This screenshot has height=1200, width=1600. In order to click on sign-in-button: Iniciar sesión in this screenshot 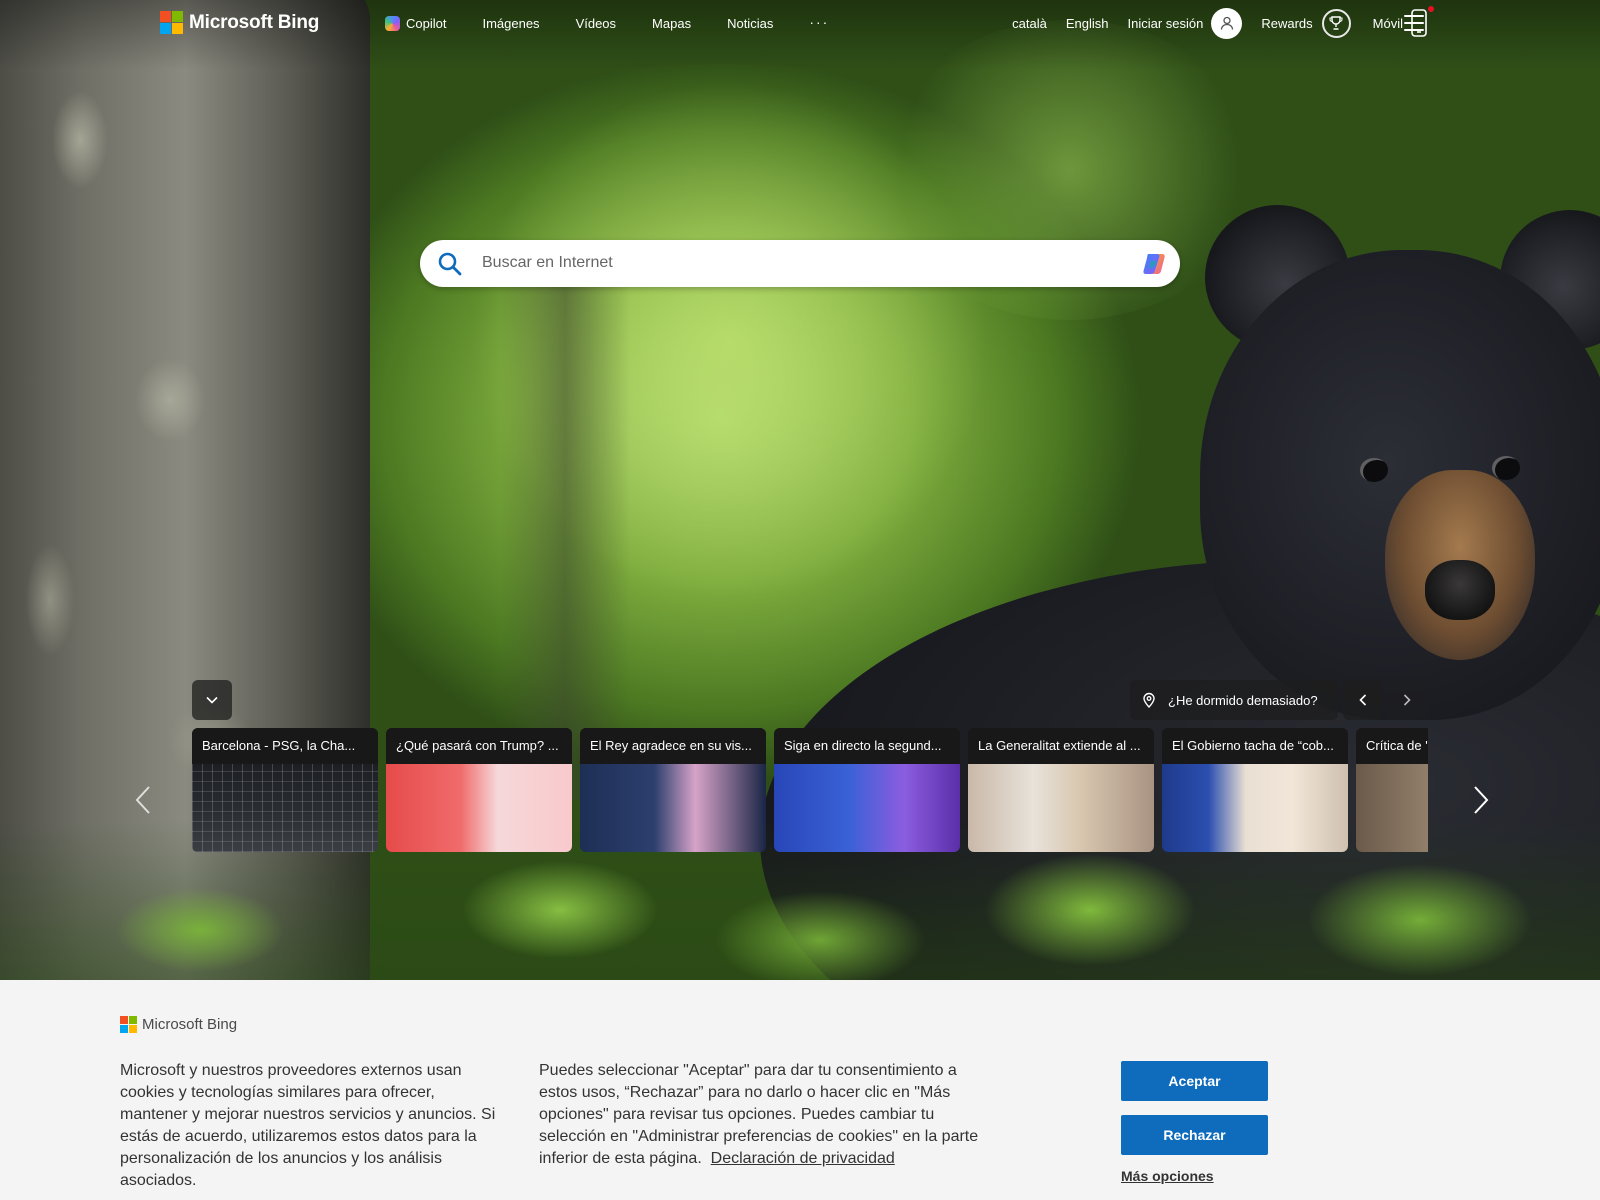, I will do `click(1185, 23)`.